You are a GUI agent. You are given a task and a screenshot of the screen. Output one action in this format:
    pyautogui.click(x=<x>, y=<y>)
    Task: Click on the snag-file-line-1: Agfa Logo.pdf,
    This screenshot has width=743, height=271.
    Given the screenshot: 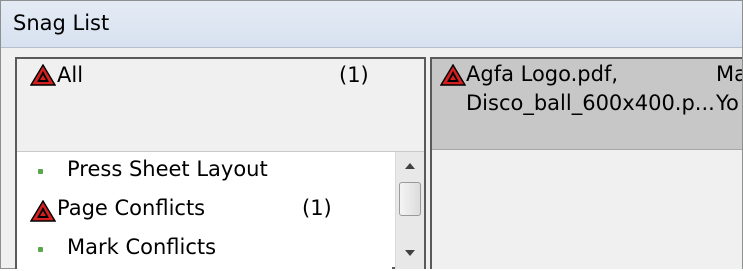 What is the action you would take?
    pyautogui.click(x=542, y=74)
    